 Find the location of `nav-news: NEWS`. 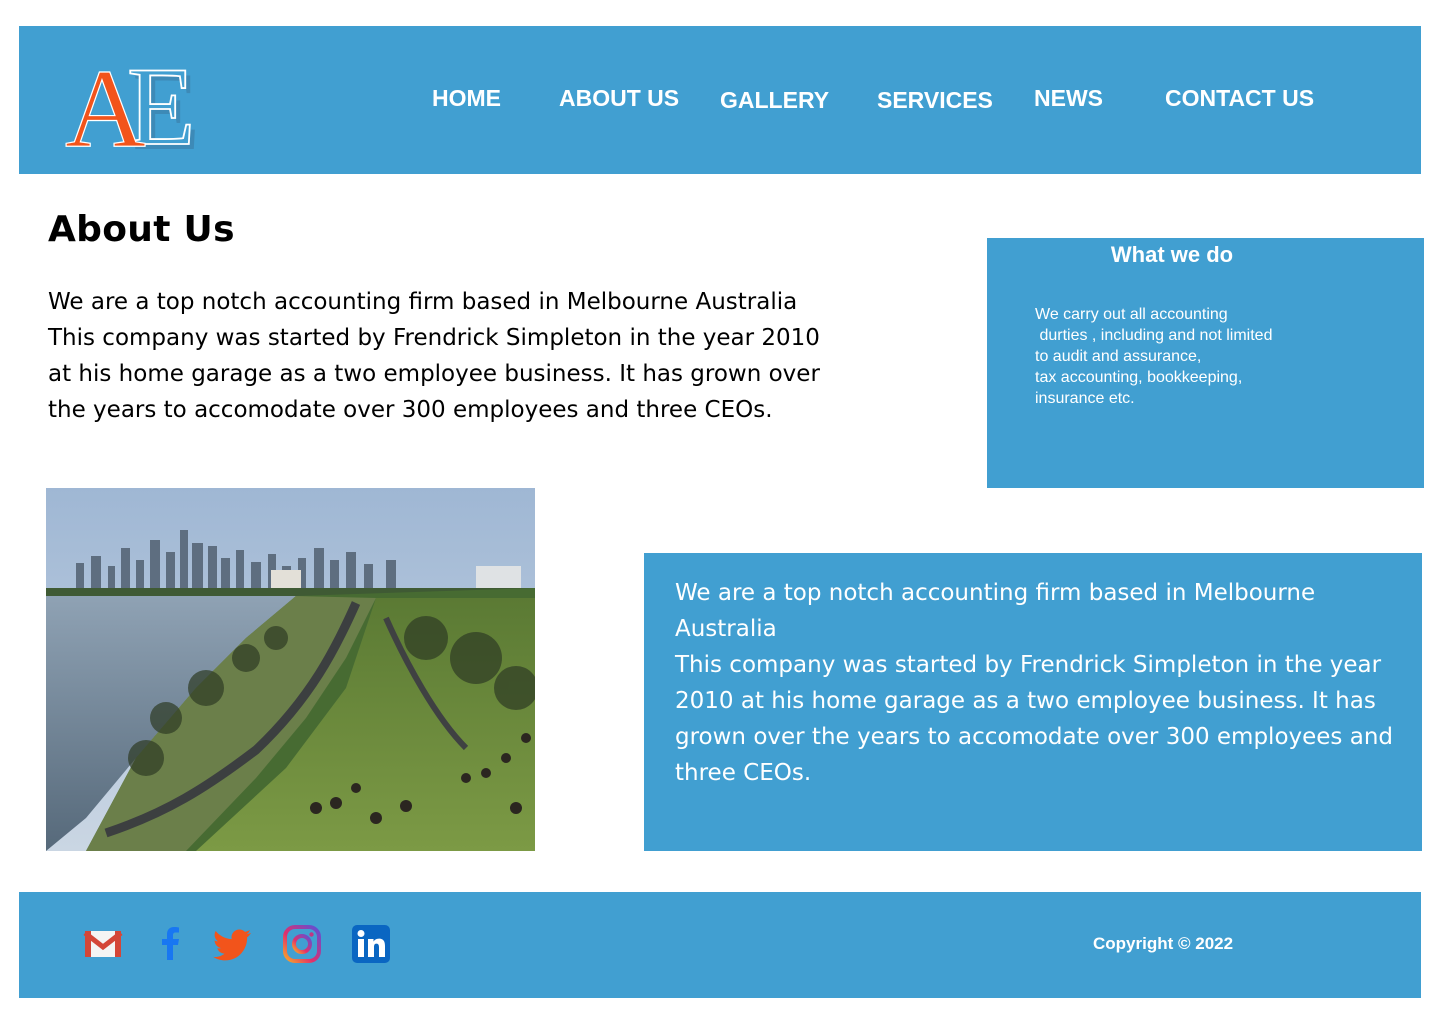

nav-news: NEWS is located at coordinates (1068, 98).